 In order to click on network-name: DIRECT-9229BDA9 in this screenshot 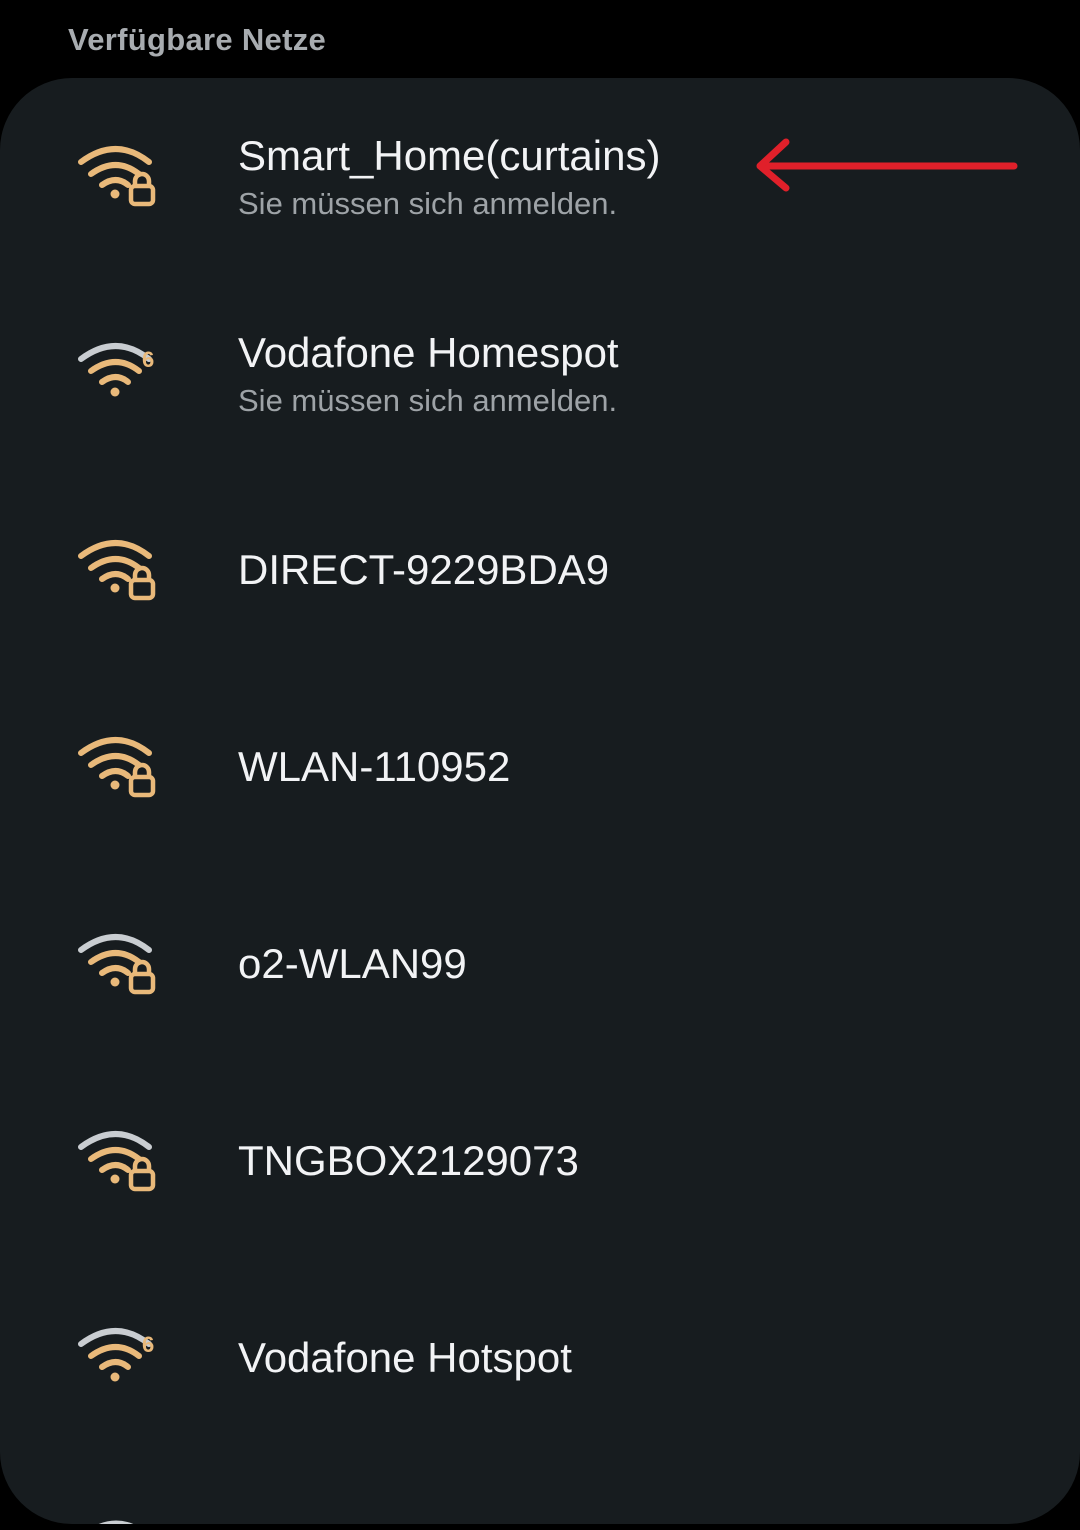, I will do `click(424, 569)`.